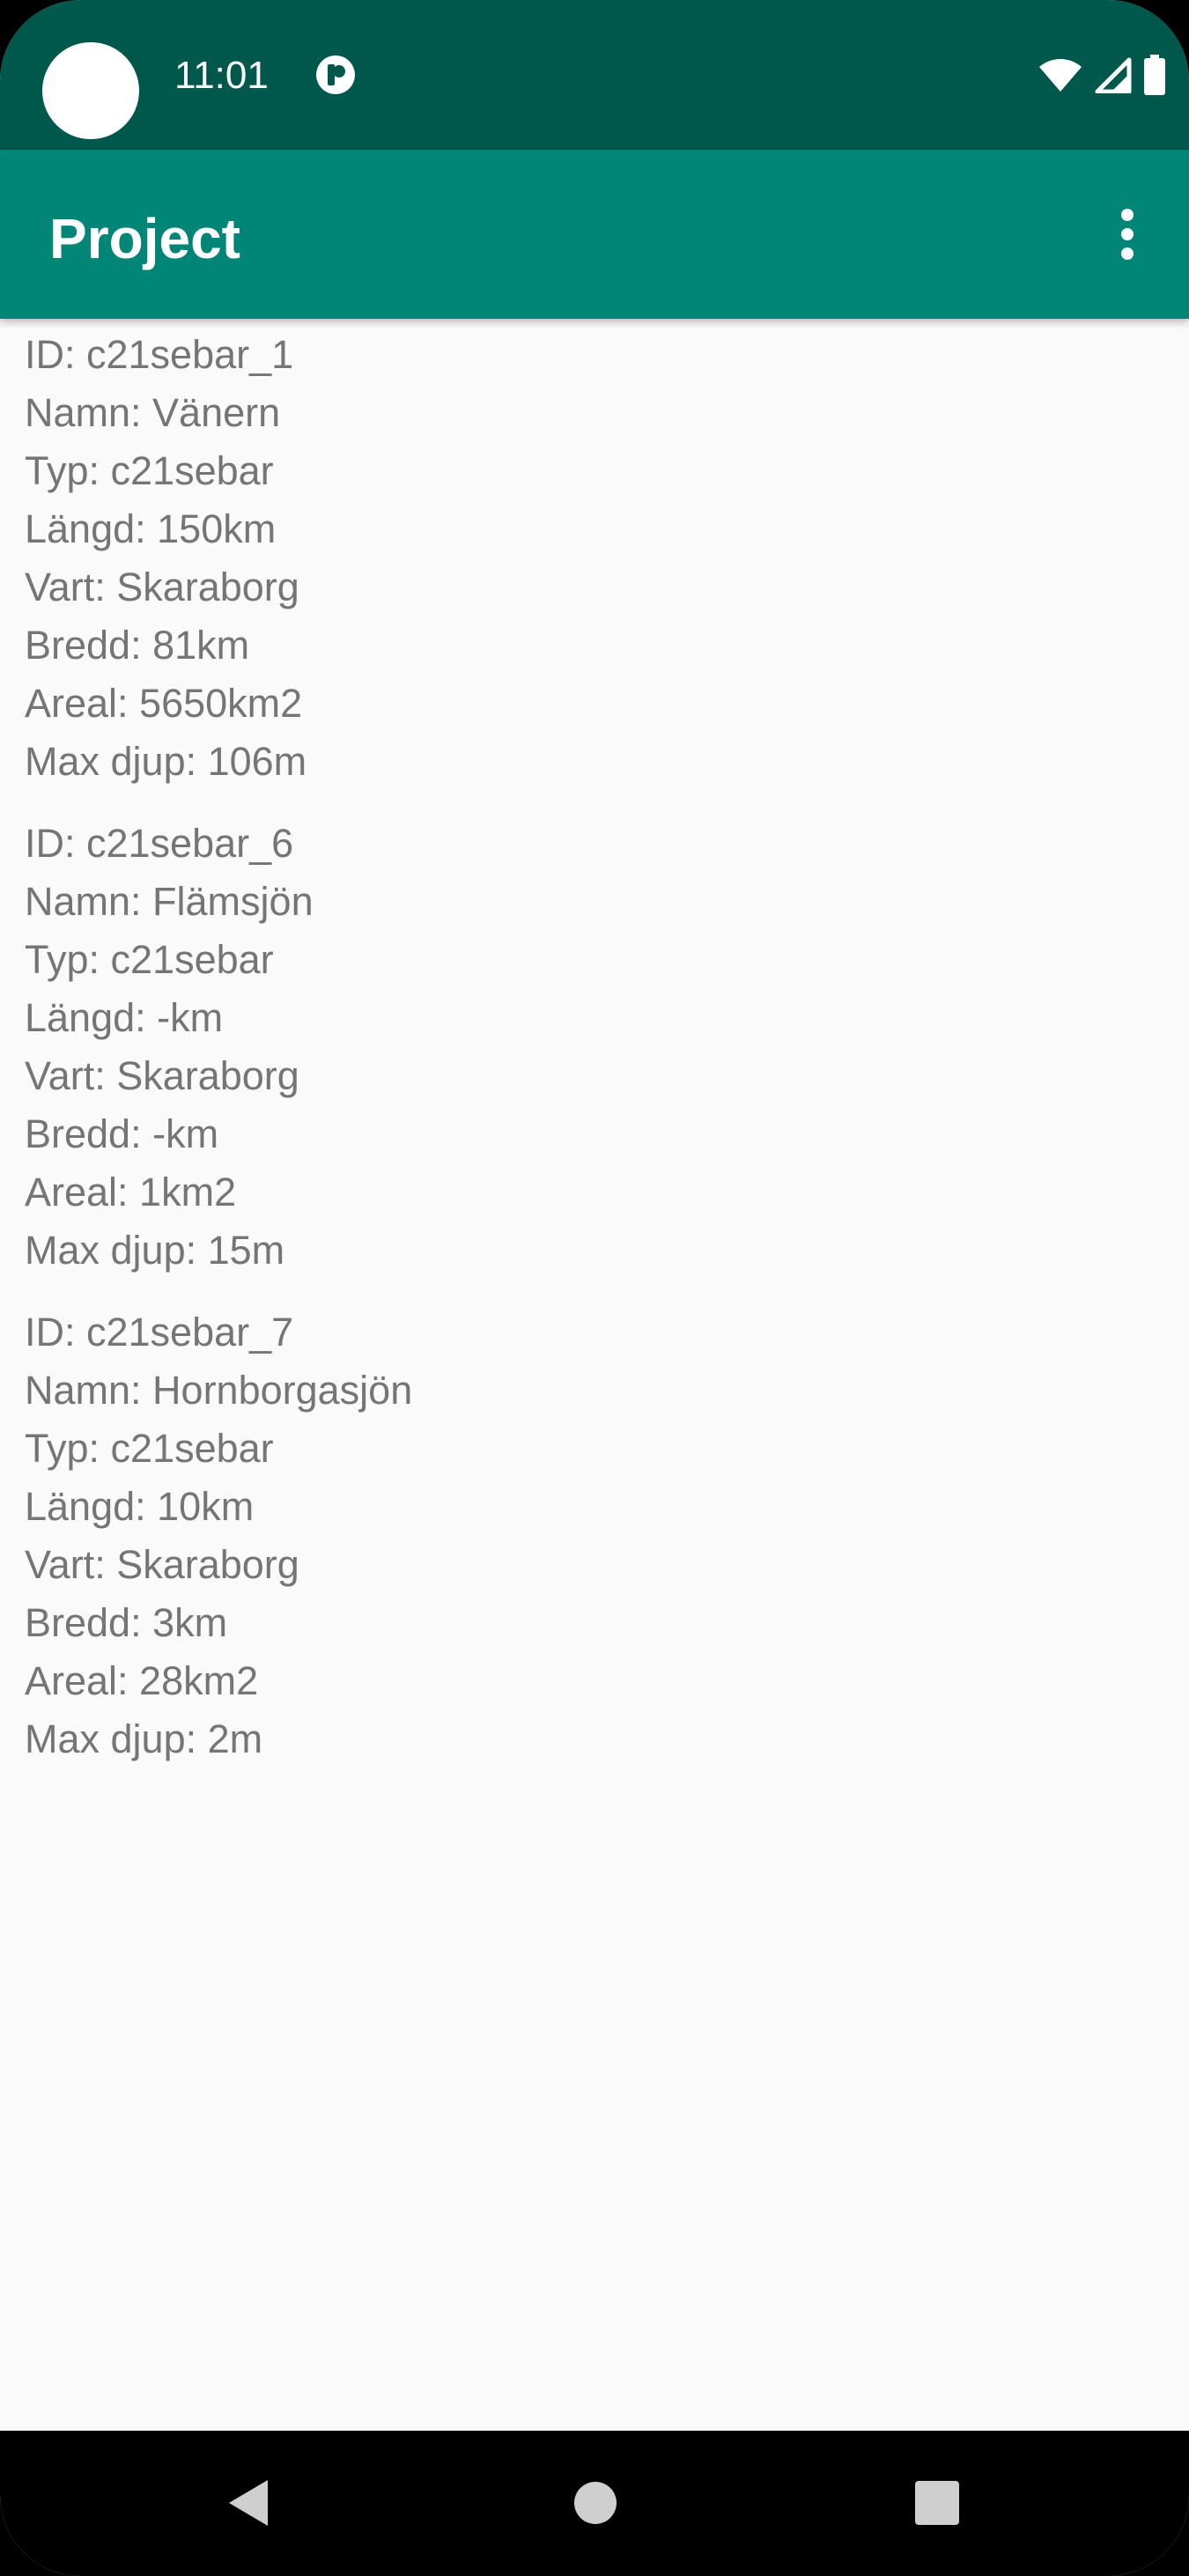  I want to click on wifi-icon, so click(1060, 74).